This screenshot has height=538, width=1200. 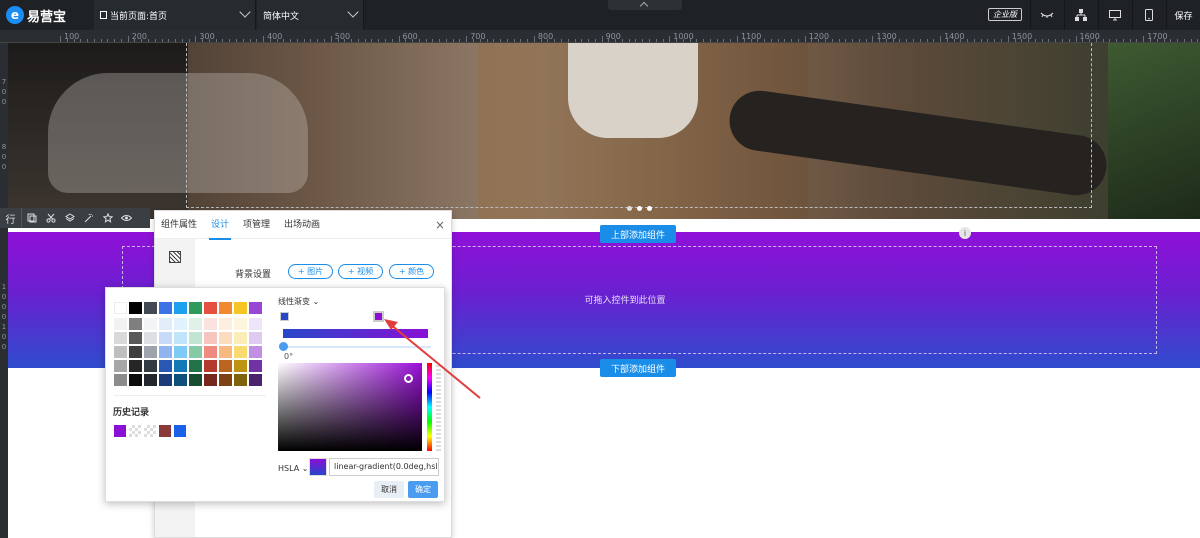 I want to click on tab-design: 设计, so click(x=220, y=225).